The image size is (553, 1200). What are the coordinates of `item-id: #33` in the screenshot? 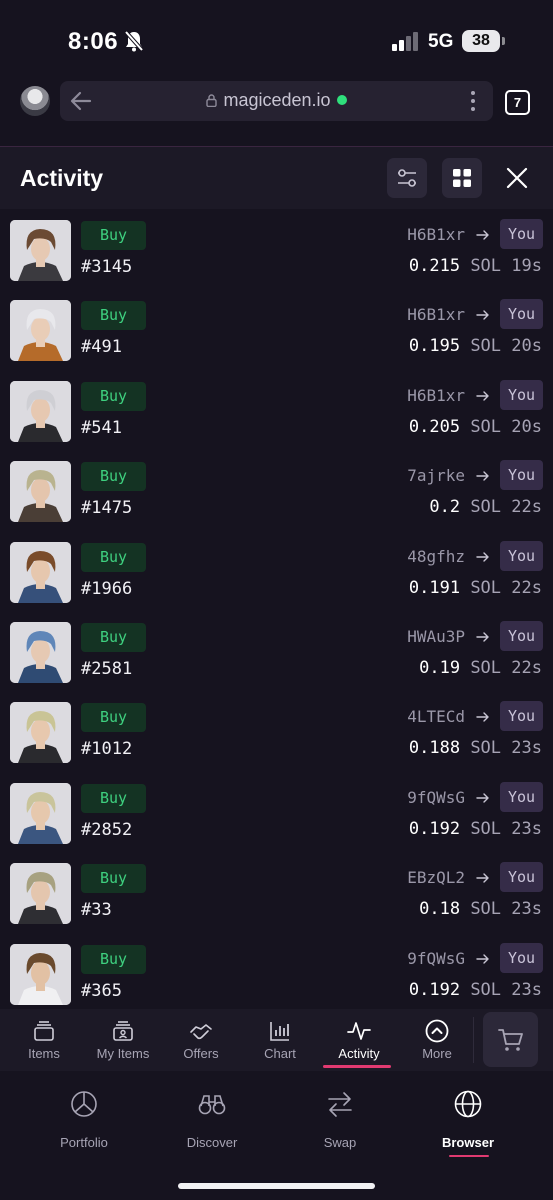 It's located at (96, 910).